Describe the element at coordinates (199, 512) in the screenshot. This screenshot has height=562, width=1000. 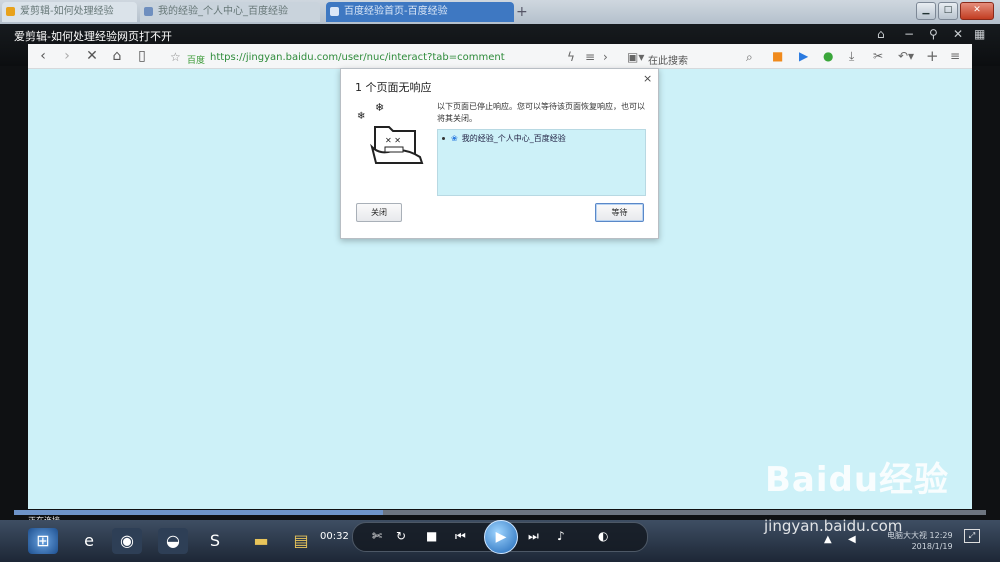
I see `playback-progress-fill` at that location.